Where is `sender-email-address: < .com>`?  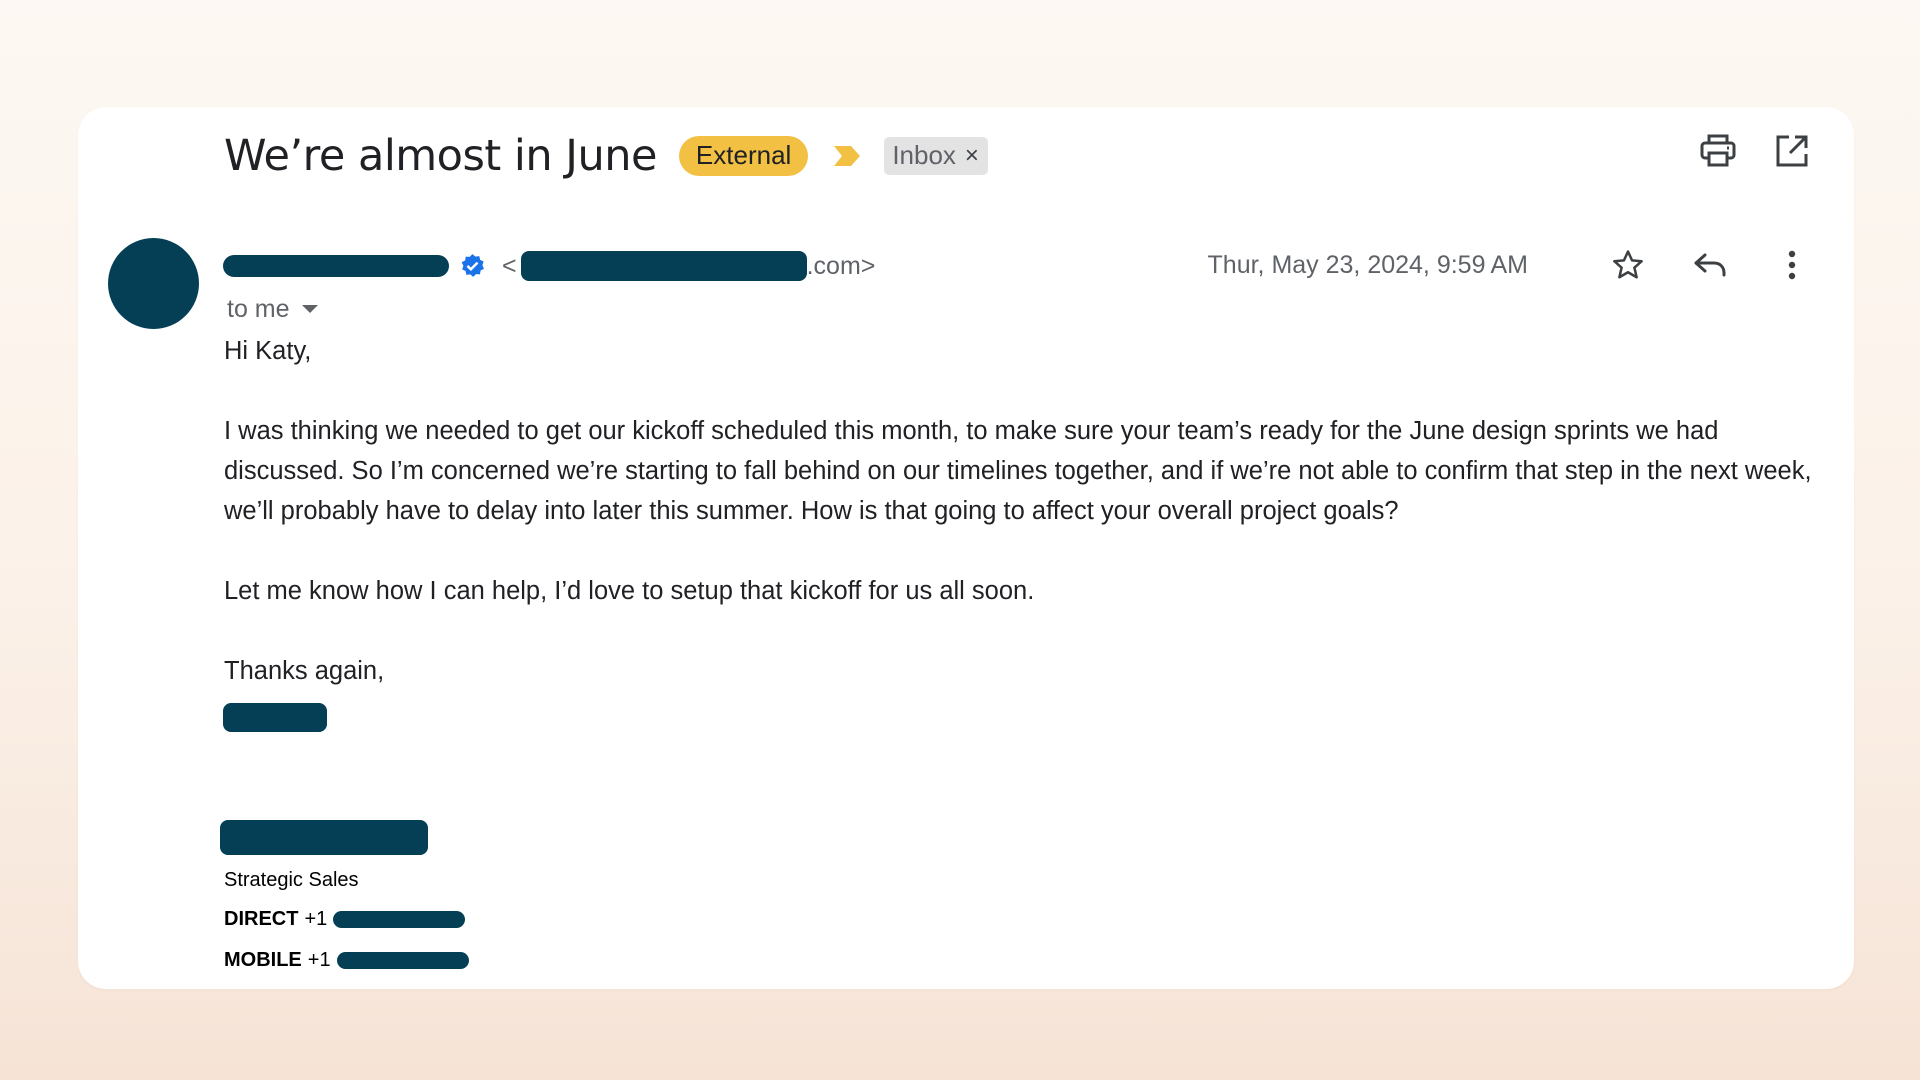
sender-email-address: < .com> is located at coordinates (688, 266).